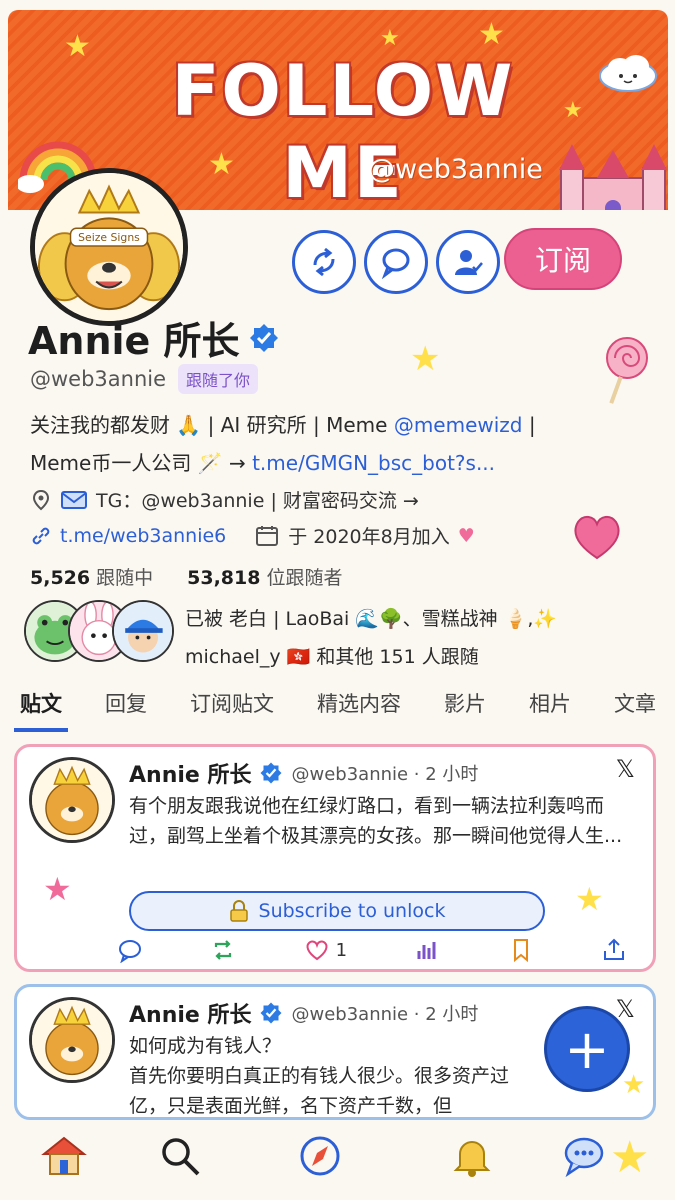 Image resolution: width=675 pixels, height=1200 pixels. Describe the element at coordinates (343, 130) in the screenshot. I see `banner-title: FOLLOW ME` at that location.